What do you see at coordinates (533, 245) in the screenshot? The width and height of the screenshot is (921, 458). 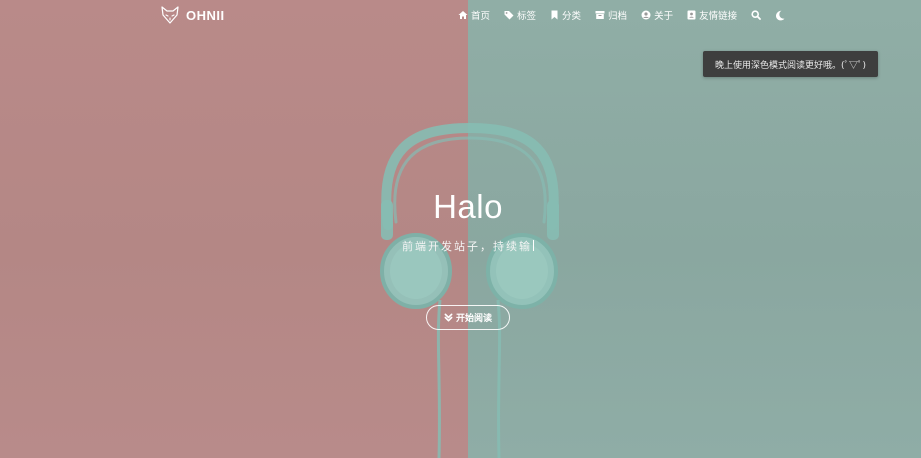 I see `typing-cursor` at bounding box center [533, 245].